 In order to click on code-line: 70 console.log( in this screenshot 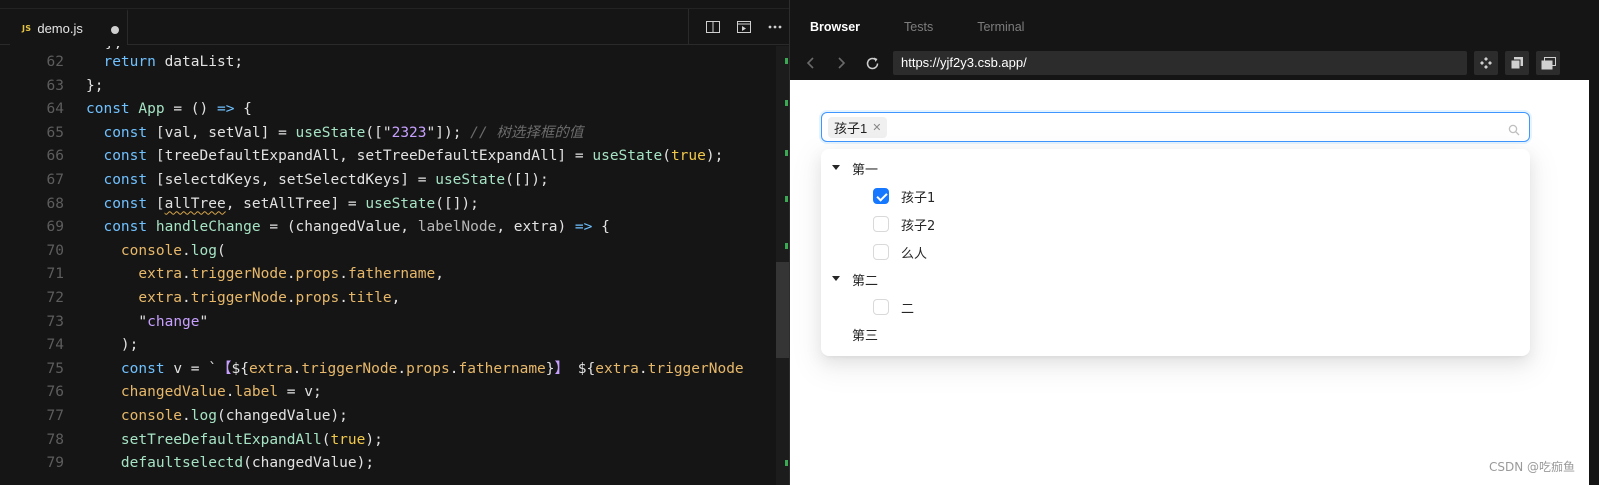, I will do `click(392, 252)`.